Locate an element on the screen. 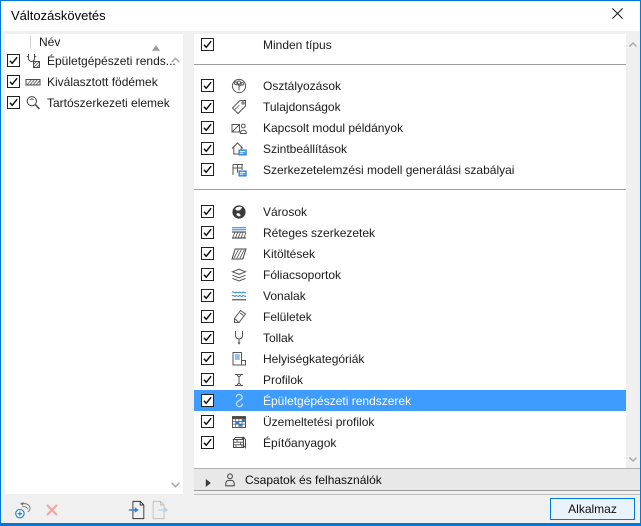 This screenshot has height=526, width=641. column-header-name: Név is located at coordinates (49, 42).